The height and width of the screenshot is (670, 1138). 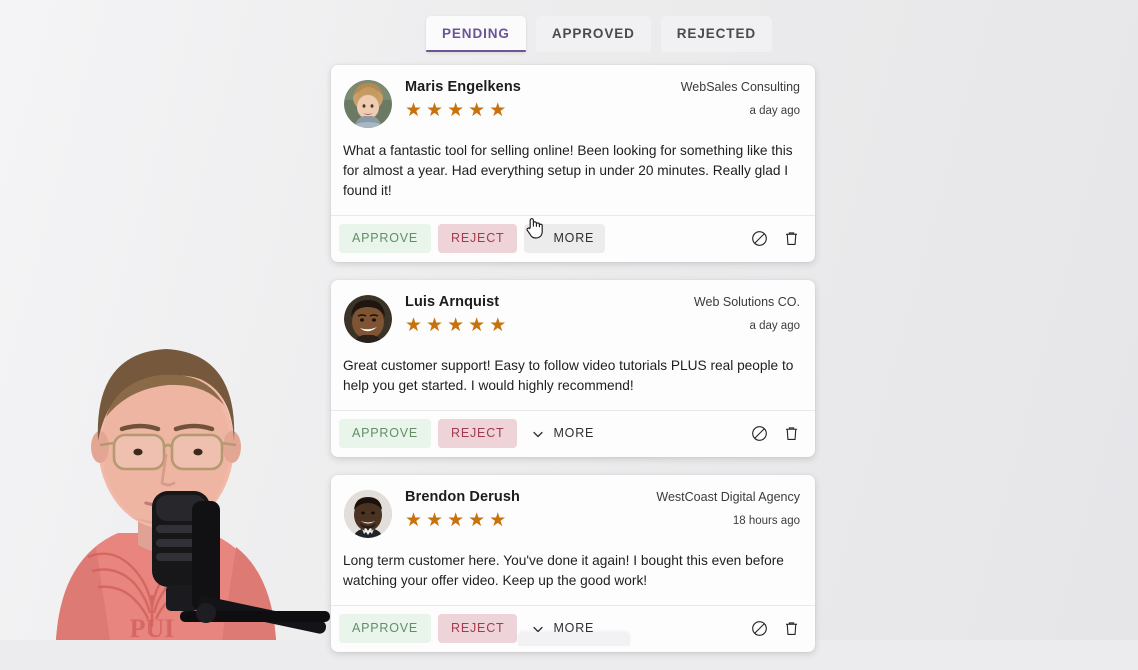 I want to click on status-tab-bar: PENDING APPROVED REJECTED, so click(x=599, y=34).